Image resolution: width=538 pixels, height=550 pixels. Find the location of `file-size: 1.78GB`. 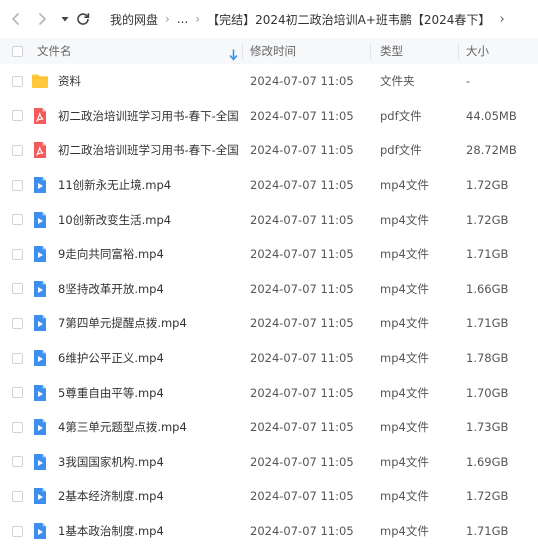

file-size: 1.78GB is located at coordinates (487, 358).